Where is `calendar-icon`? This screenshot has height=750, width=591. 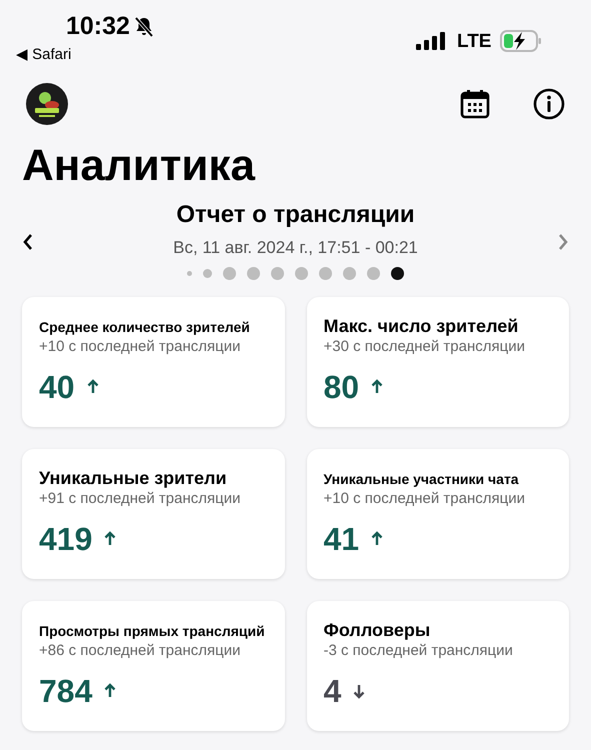 calendar-icon is located at coordinates (475, 104).